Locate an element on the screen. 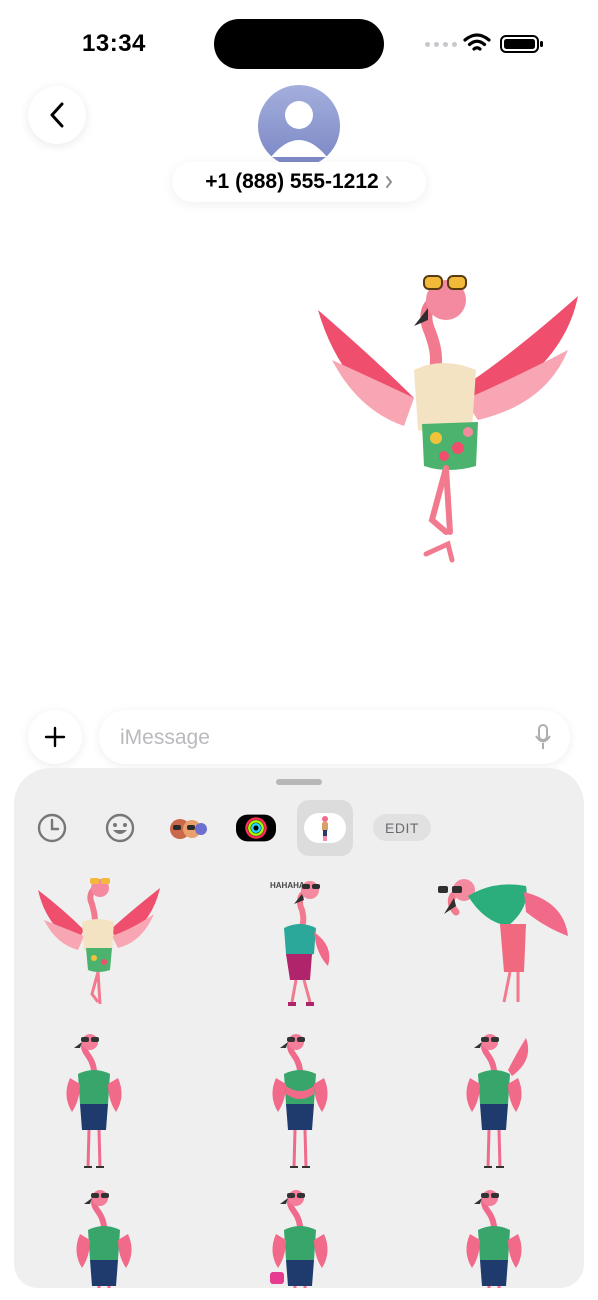 This screenshot has height=1300, width=598. wifi-icon is located at coordinates (477, 42).